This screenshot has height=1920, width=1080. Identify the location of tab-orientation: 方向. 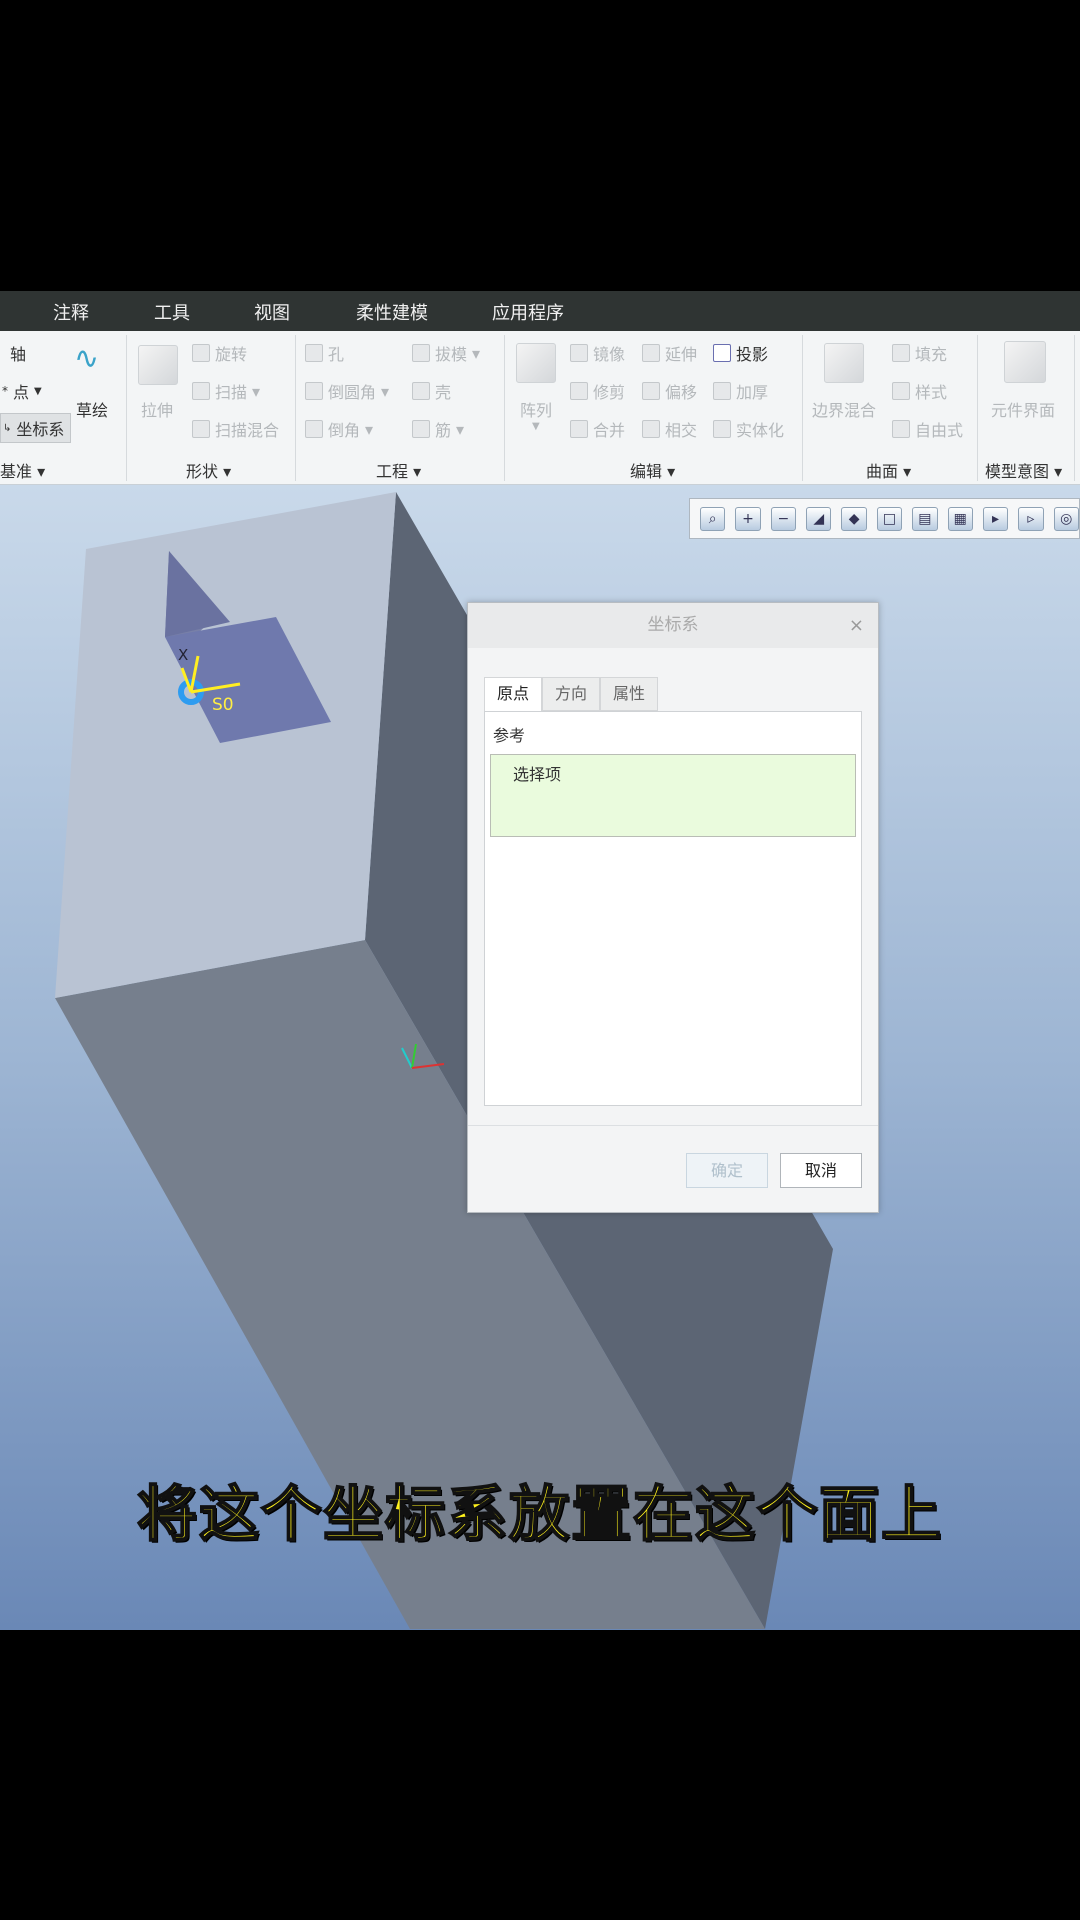
(571, 694).